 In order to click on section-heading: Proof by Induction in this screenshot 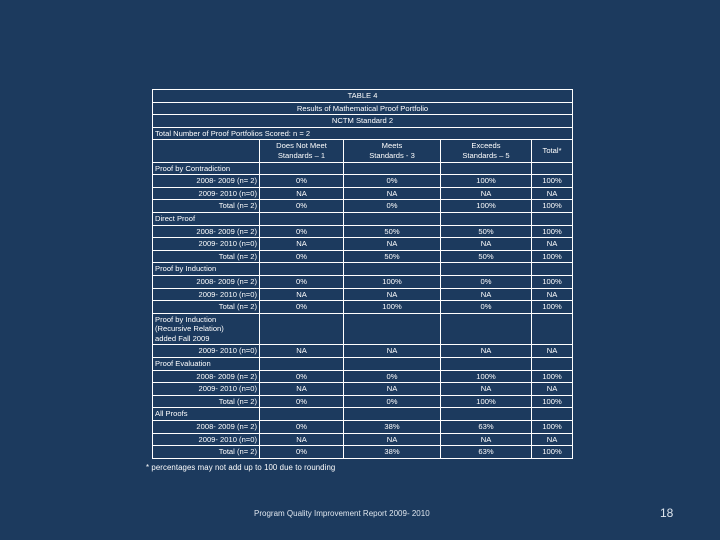, I will do `click(206, 269)`.